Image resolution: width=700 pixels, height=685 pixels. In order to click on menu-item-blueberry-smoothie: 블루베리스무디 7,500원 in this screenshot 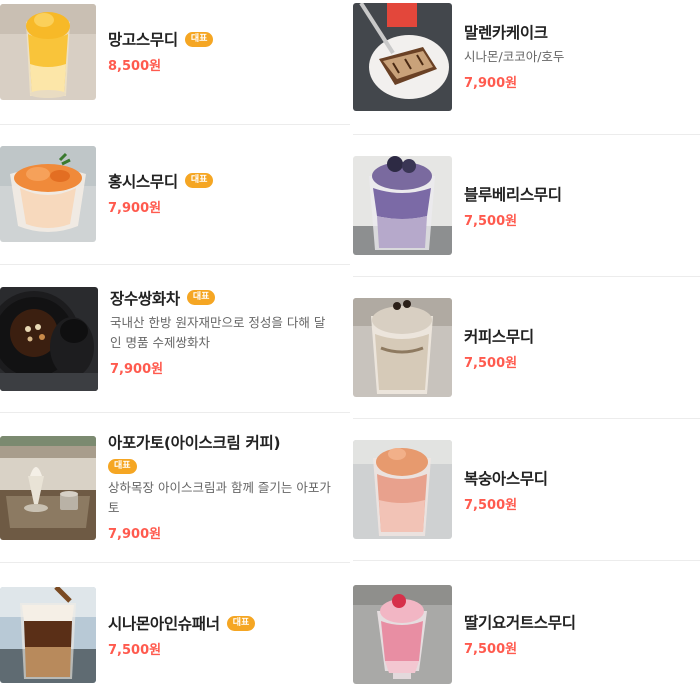, I will do `click(526, 206)`.